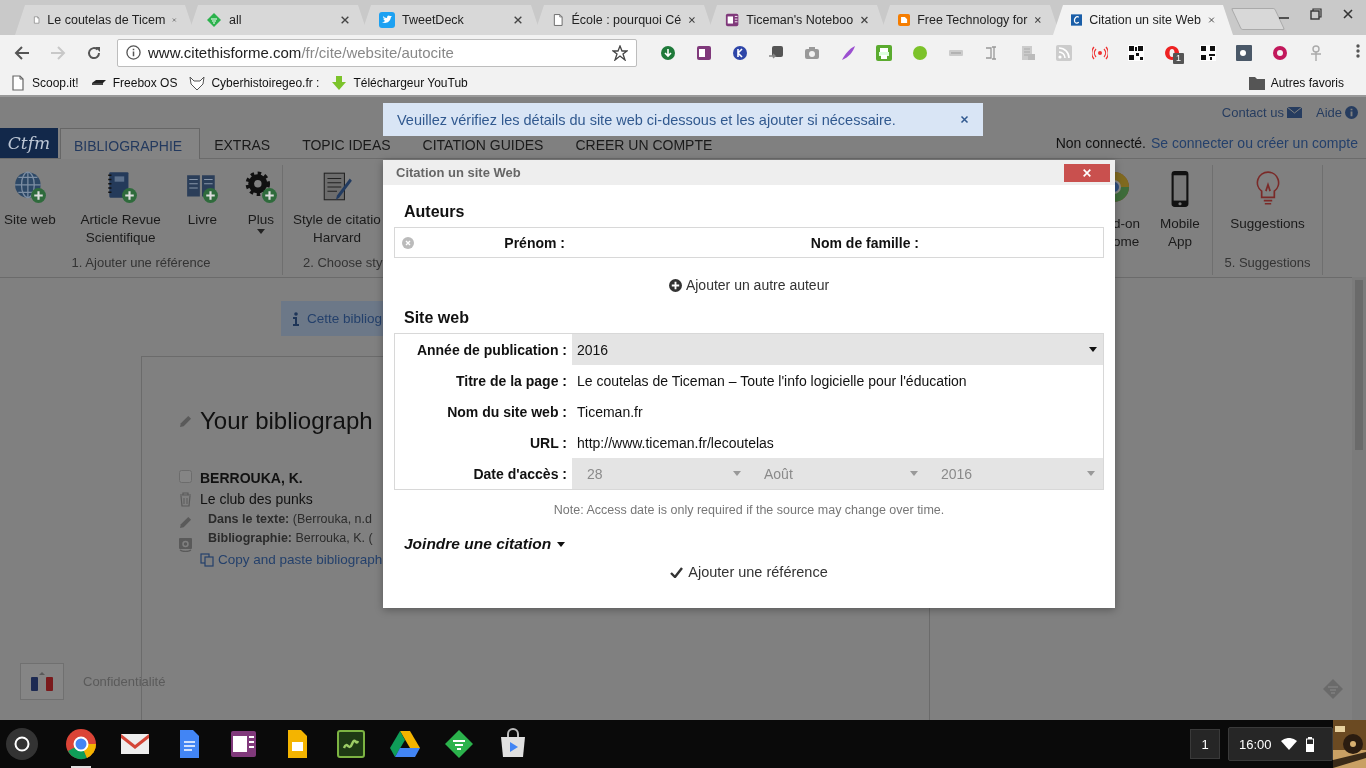  What do you see at coordinates (534, 242) in the screenshot?
I see `field-label: Prénom :` at bounding box center [534, 242].